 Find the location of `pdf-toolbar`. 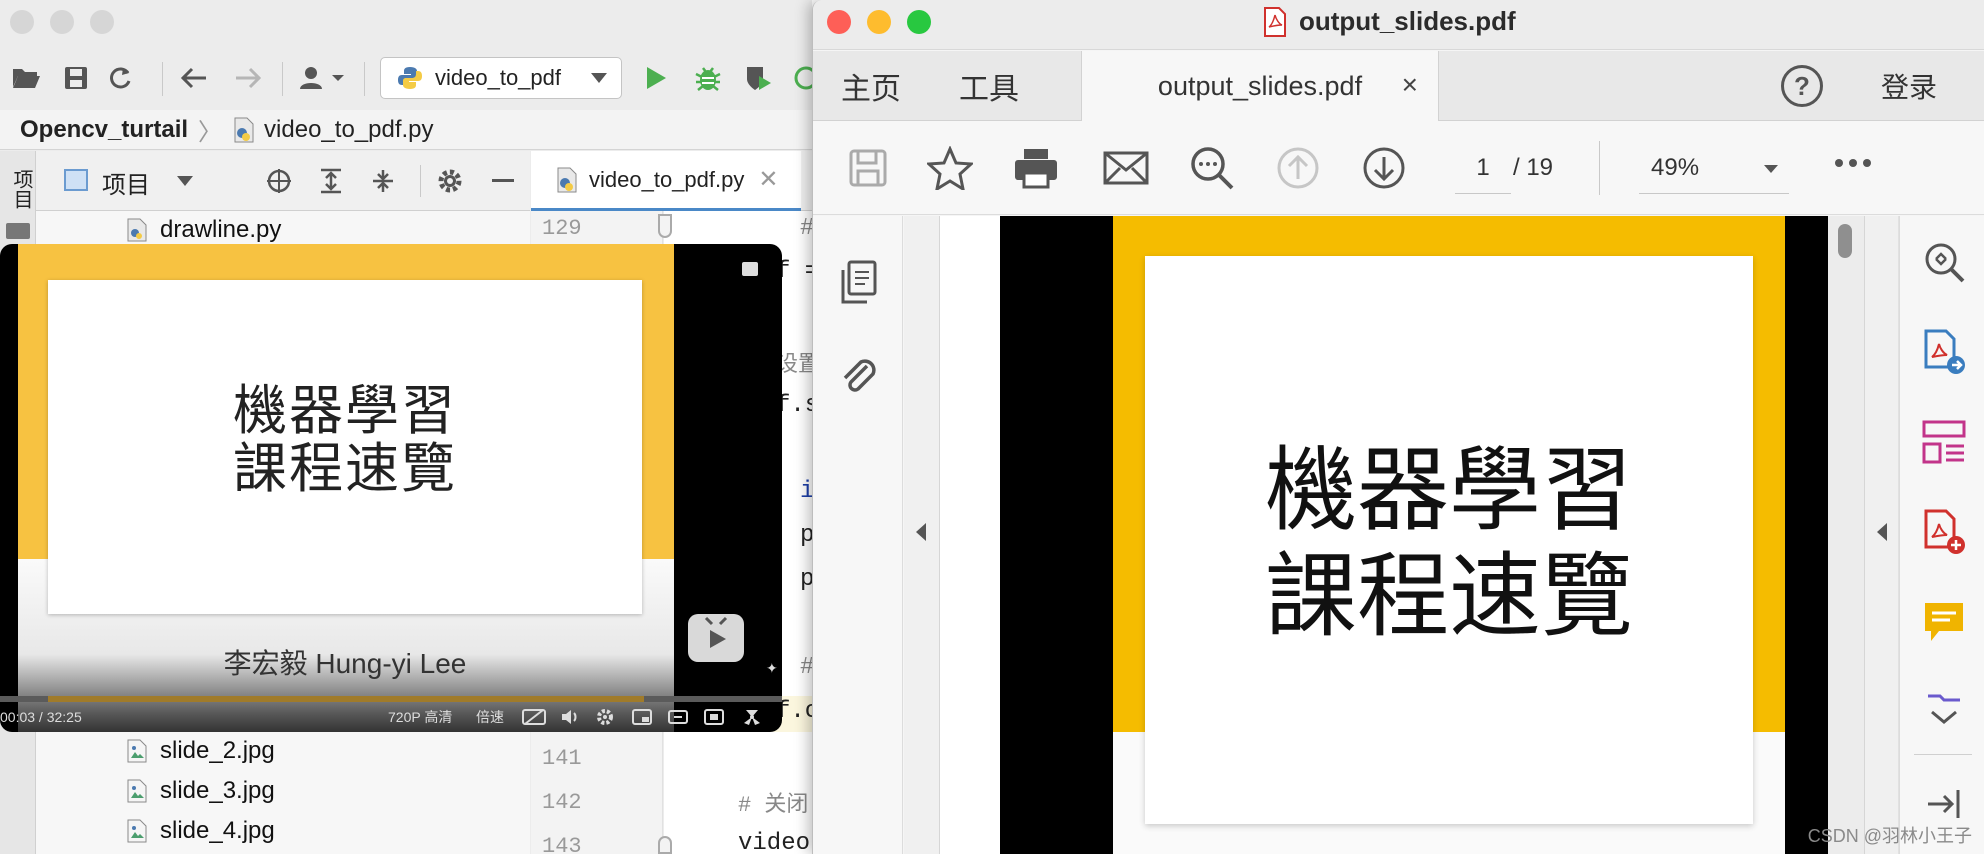

pdf-toolbar is located at coordinates (1398, 168).